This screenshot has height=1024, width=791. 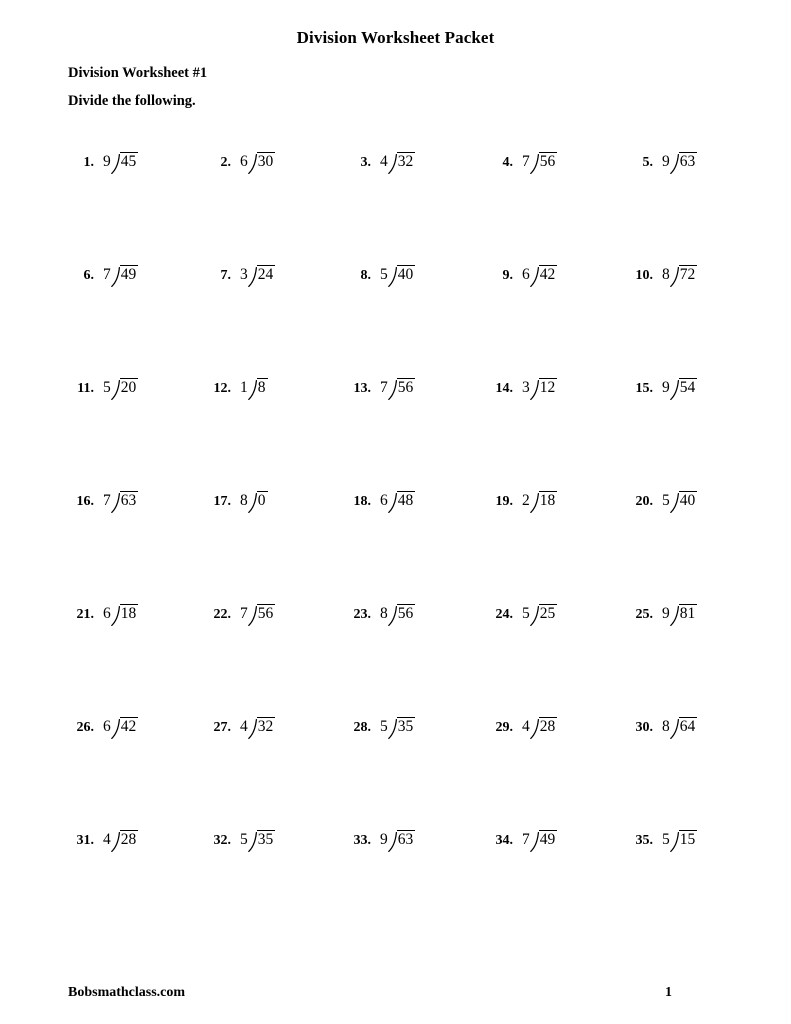 I want to click on division-bracket-icon: 15, so click(x=683, y=841).